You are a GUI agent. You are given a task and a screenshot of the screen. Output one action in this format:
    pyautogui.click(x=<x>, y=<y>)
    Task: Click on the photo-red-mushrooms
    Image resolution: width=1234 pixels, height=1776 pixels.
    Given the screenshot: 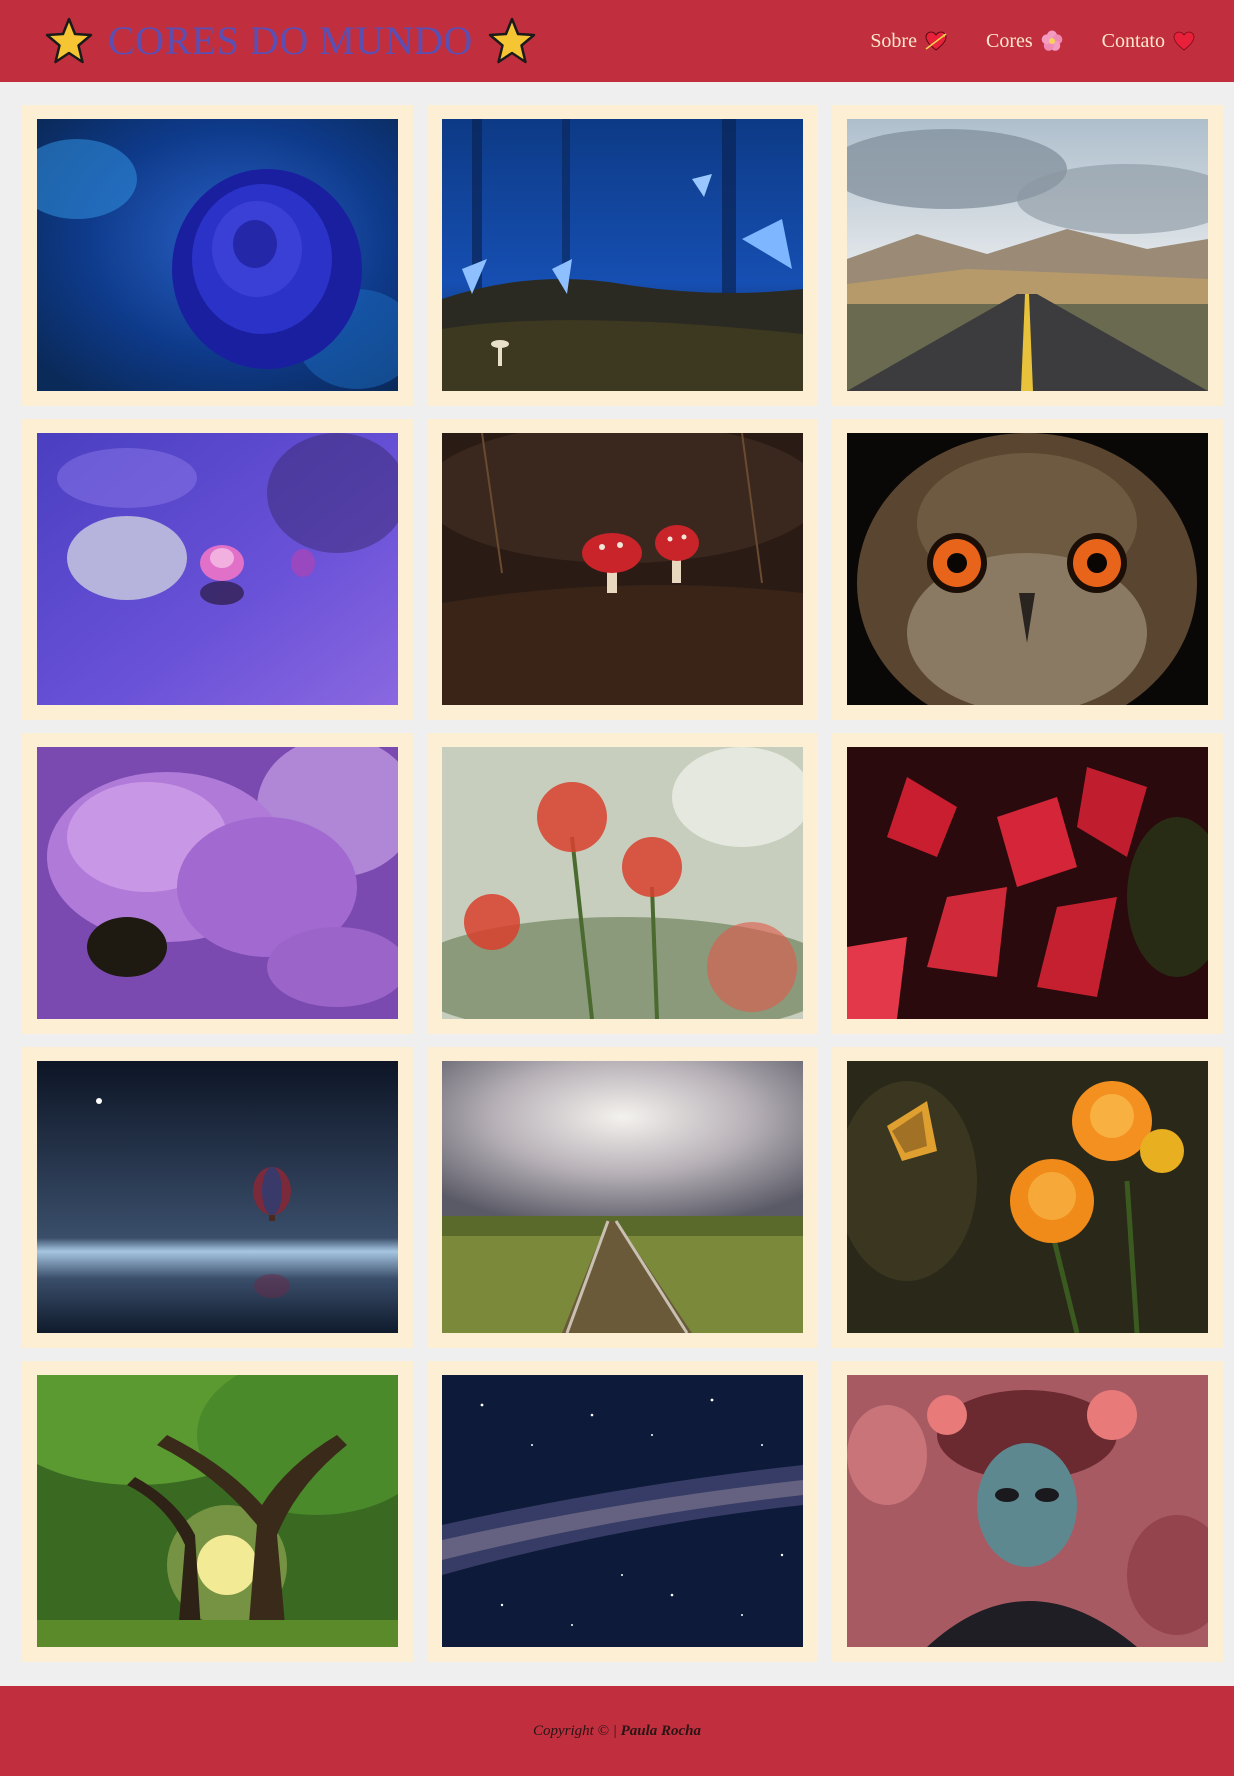 What is the action you would take?
    pyautogui.click(x=622, y=569)
    